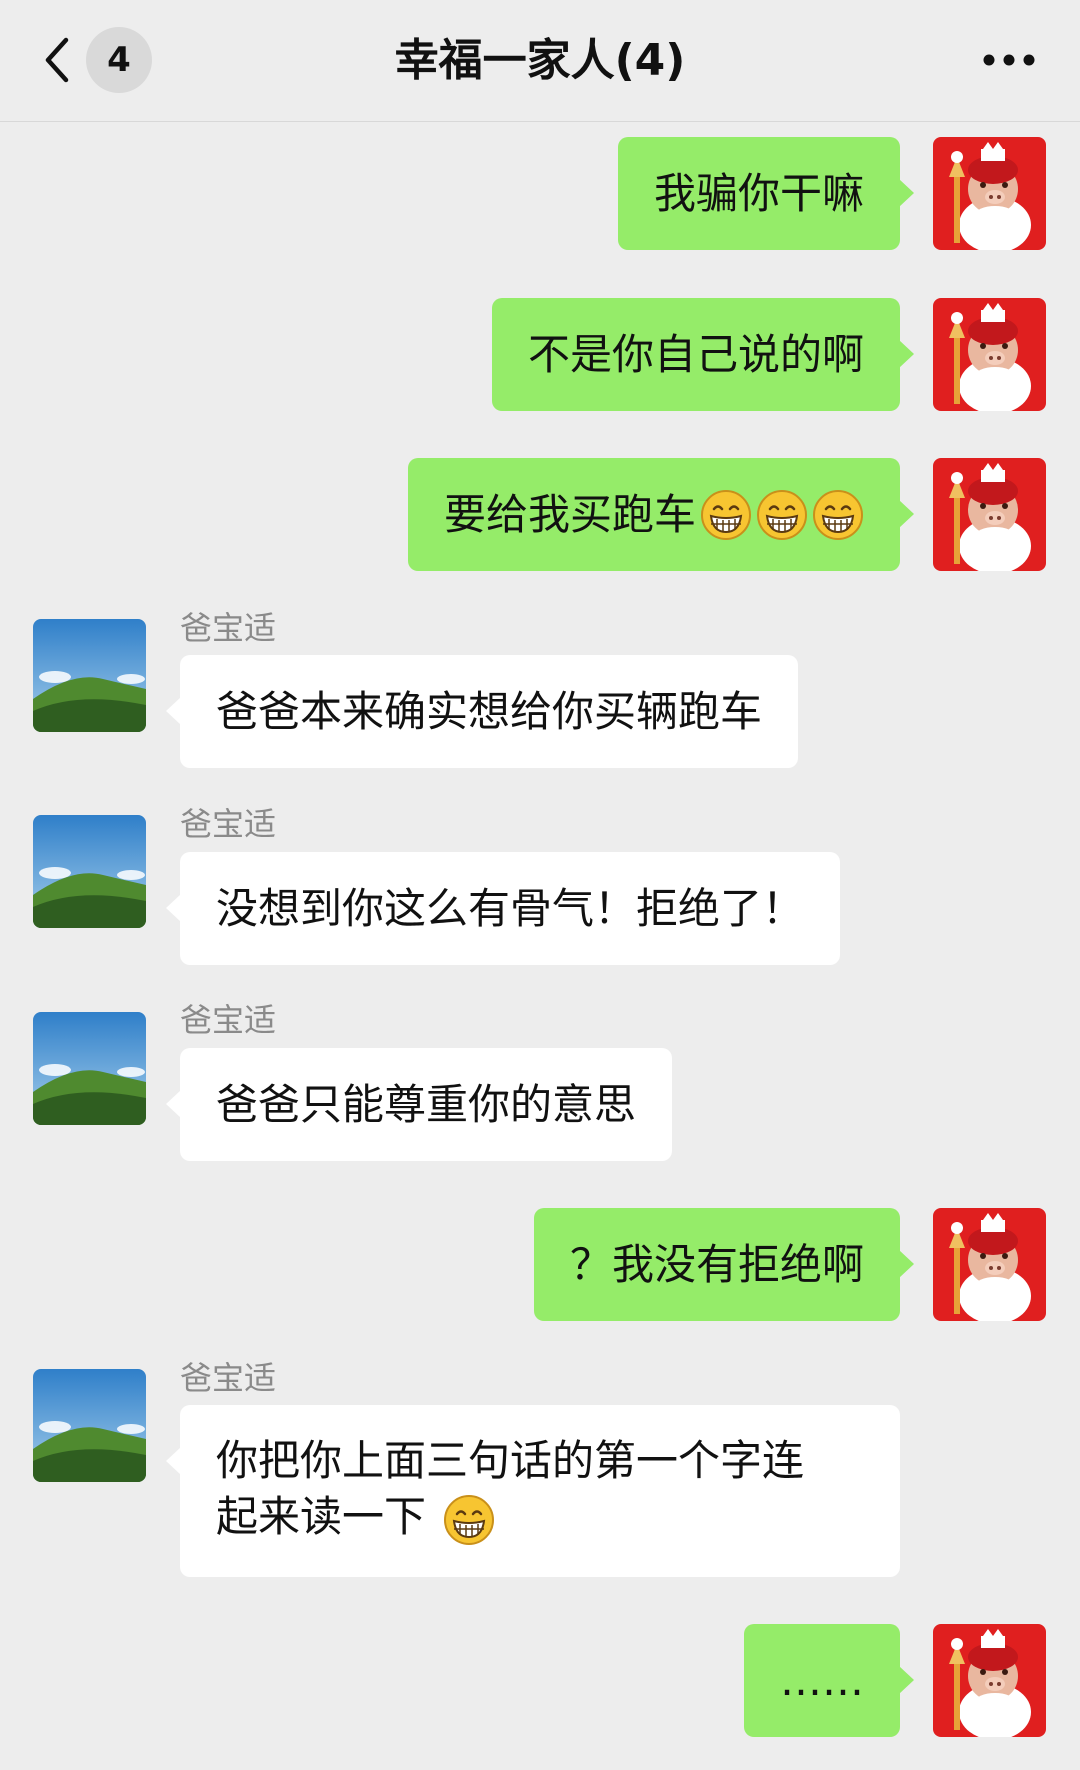  I want to click on message-text: 起来读一下, so click(321, 1516).